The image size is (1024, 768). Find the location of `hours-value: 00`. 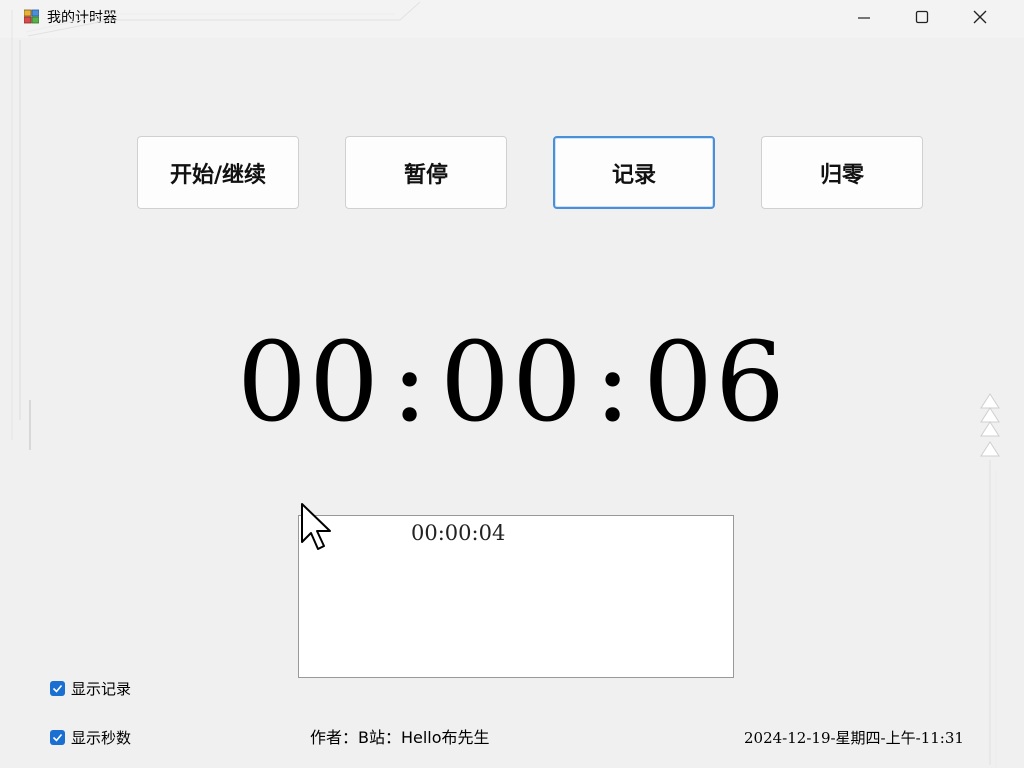

hours-value: 00 is located at coordinates (308, 382).